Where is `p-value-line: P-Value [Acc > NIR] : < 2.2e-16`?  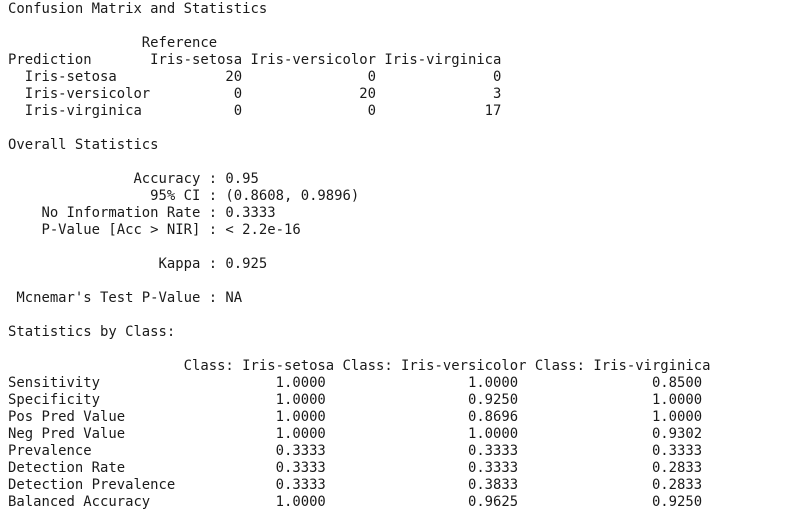 p-value-line: P-Value [Acc > NIR] : < 2.2e-16 is located at coordinates (154, 230).